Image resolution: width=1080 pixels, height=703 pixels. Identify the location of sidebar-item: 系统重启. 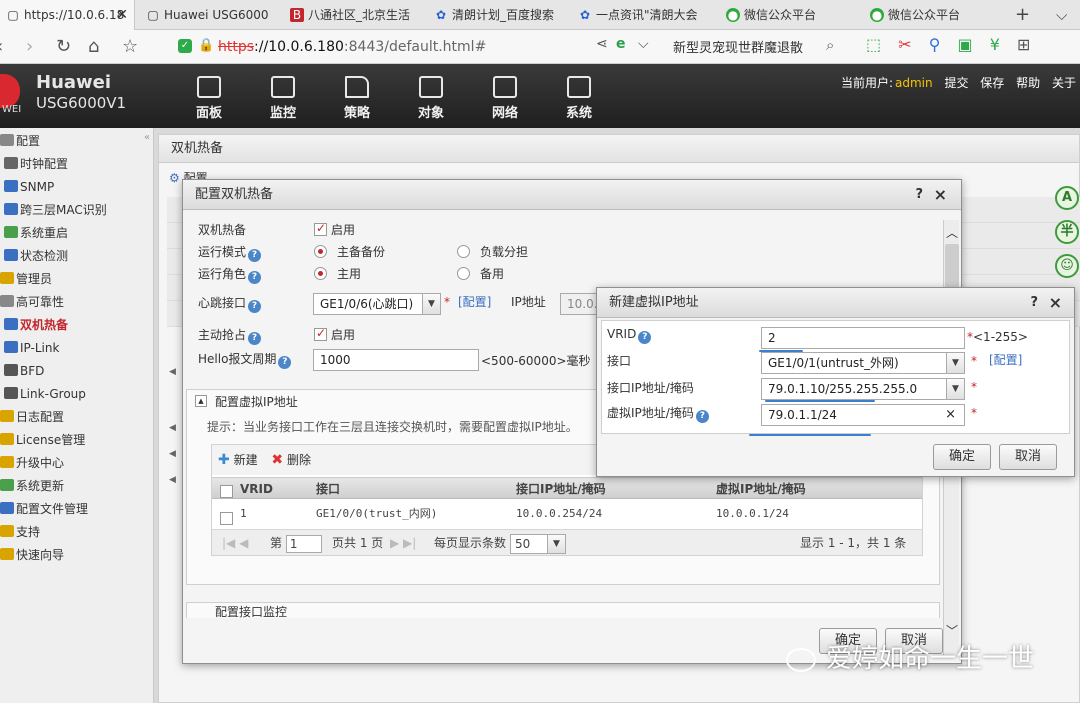
(36, 233).